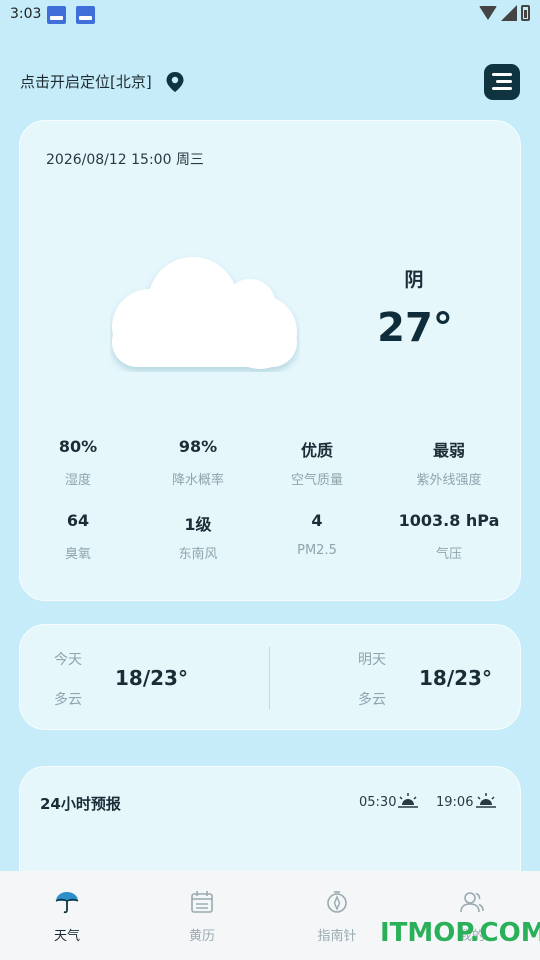 The height and width of the screenshot is (960, 540). I want to click on signal-icon, so click(509, 13).